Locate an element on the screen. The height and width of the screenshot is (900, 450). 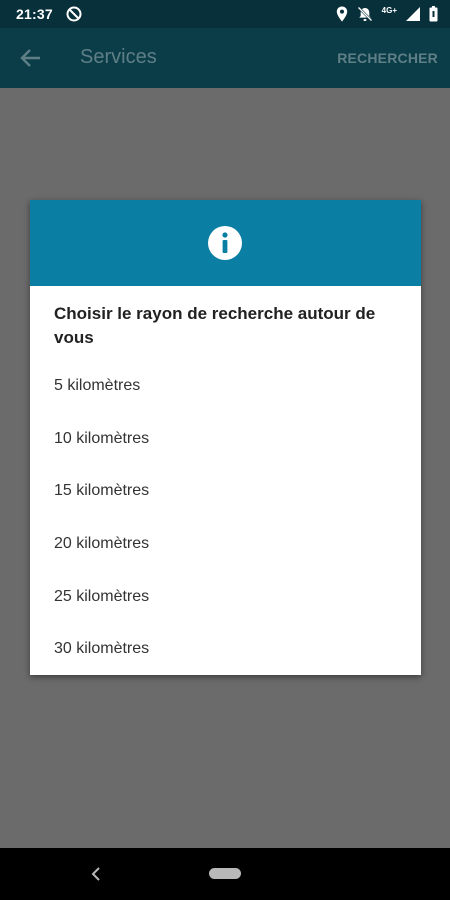
radius-option-30km: 30 kilomètres is located at coordinates (225, 649).